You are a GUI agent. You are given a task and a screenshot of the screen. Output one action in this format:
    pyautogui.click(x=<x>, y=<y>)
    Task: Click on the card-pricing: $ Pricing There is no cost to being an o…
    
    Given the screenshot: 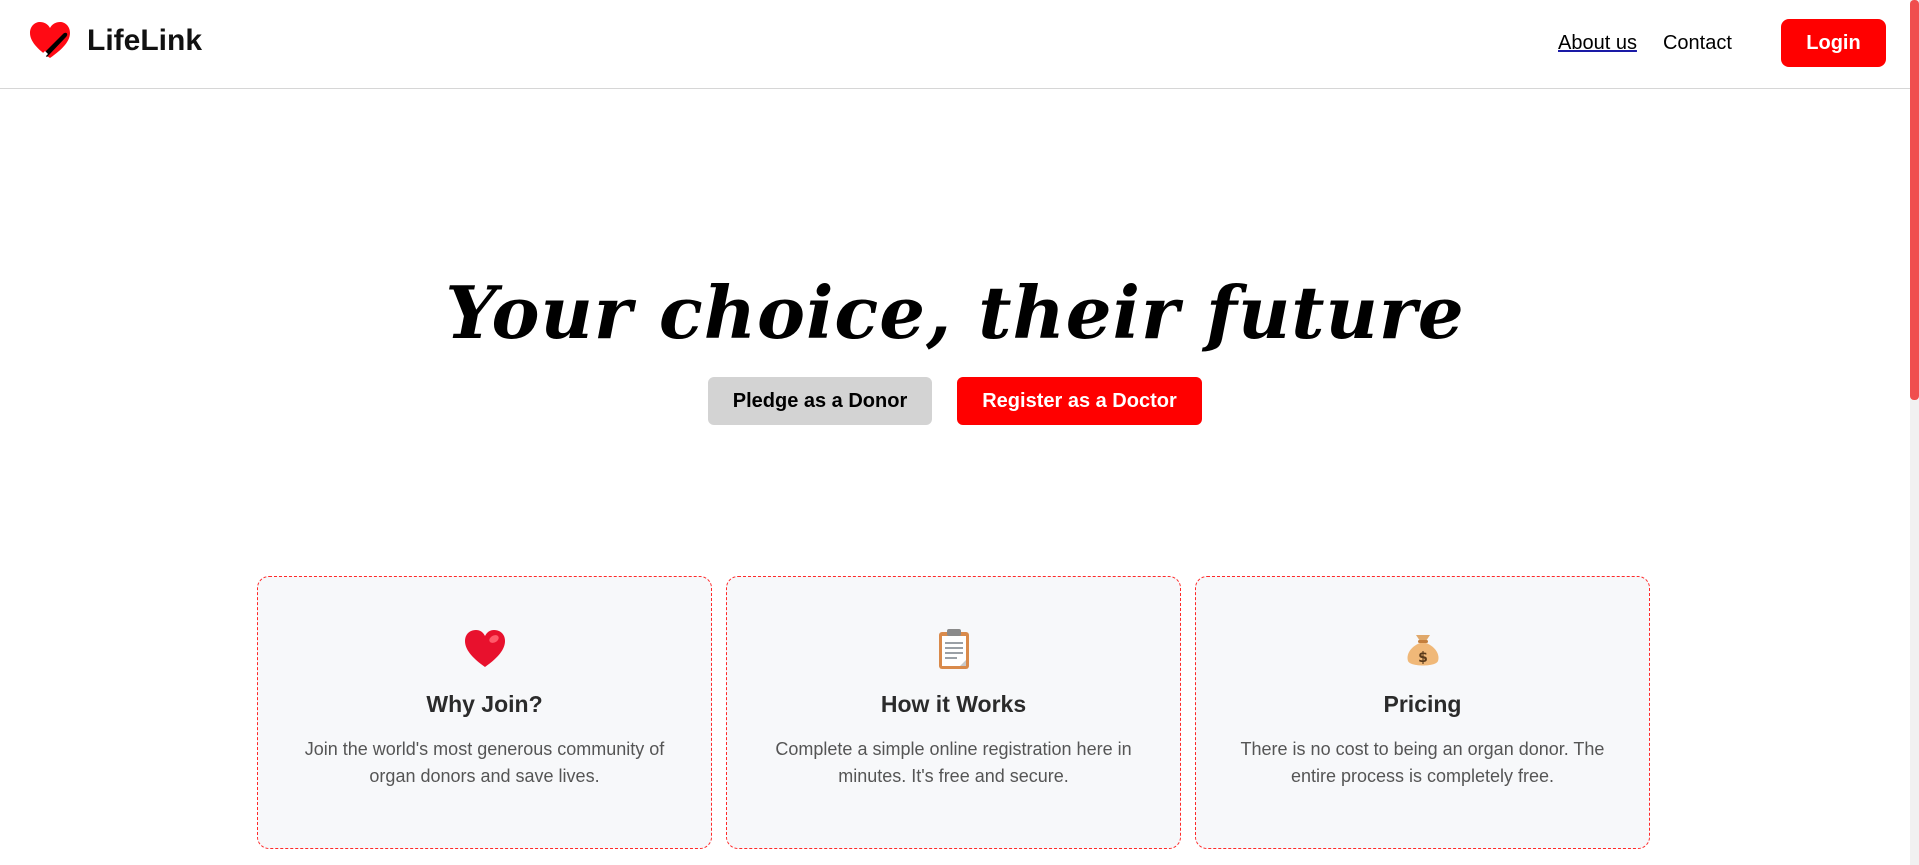 What is the action you would take?
    pyautogui.click(x=1422, y=712)
    